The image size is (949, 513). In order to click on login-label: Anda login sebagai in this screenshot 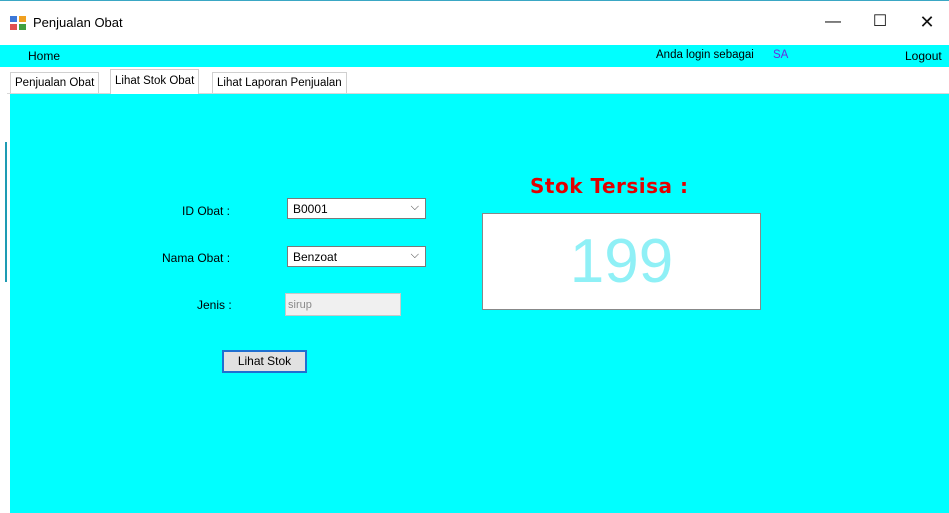, I will do `click(705, 55)`.